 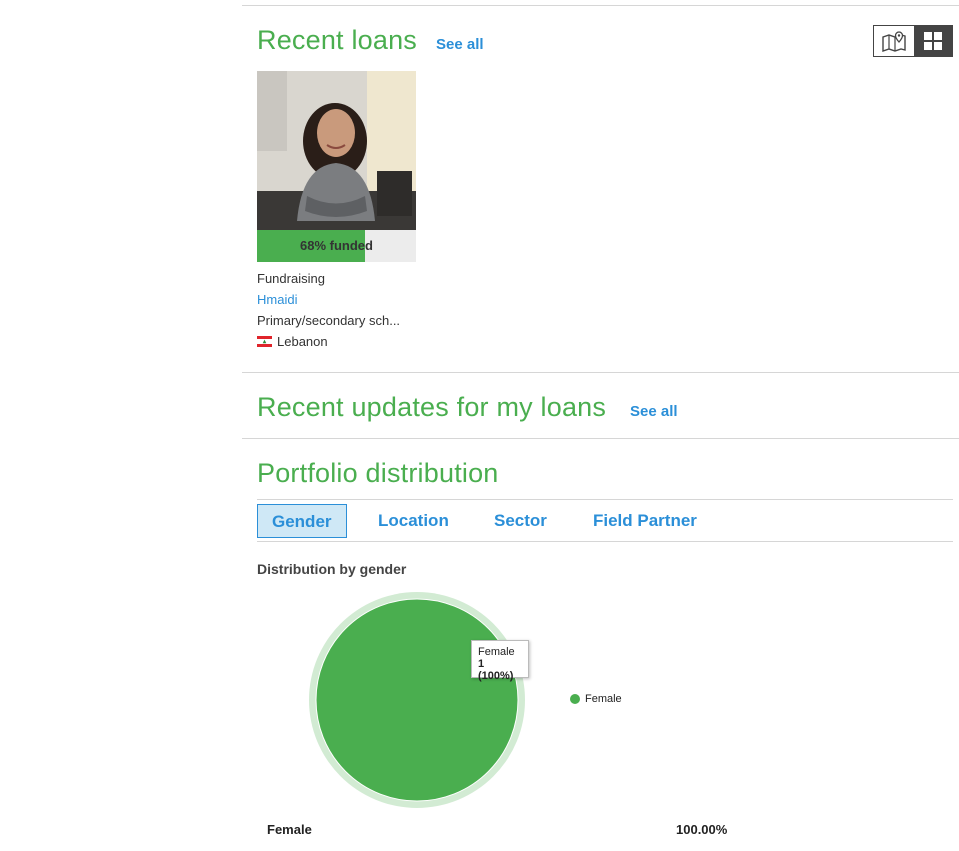 I want to click on portfolio-distribution-heading: Portfolio distribution, so click(x=378, y=473).